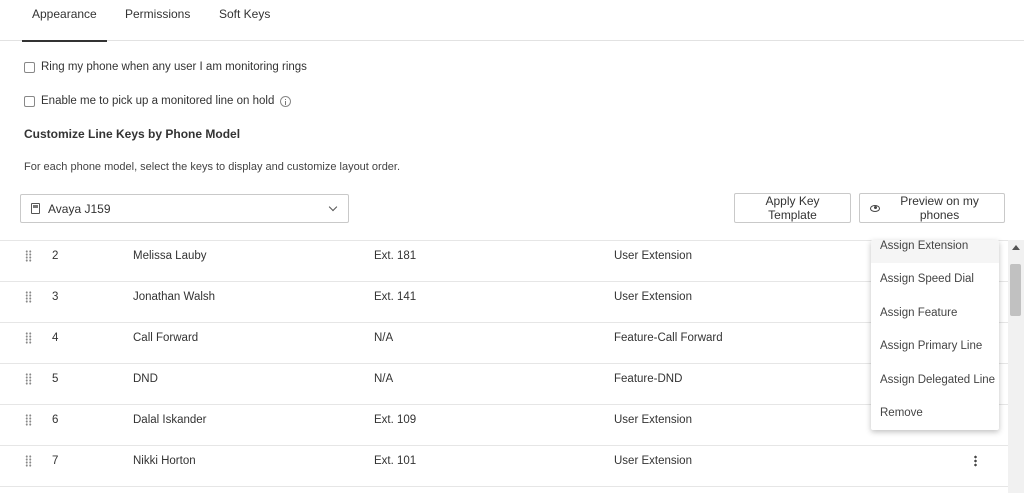 The width and height of the screenshot is (1024, 493). Describe the element at coordinates (395, 461) in the screenshot. I see `key-extension: Ext. 101` at that location.